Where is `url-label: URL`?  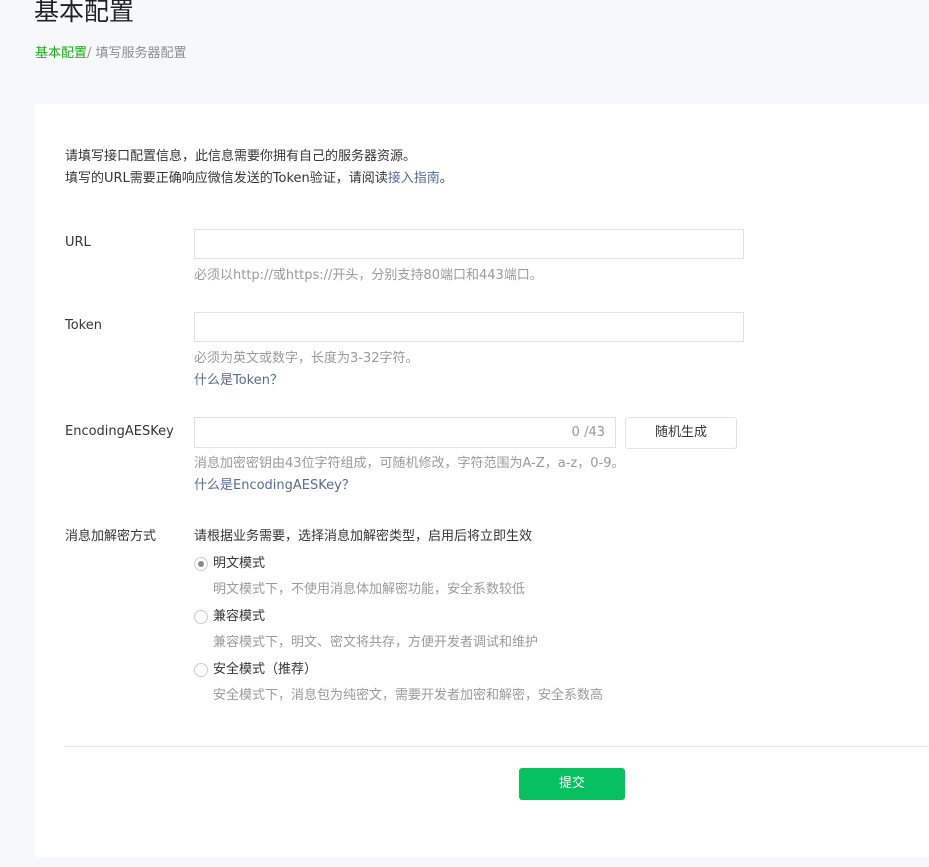
url-label: URL is located at coordinates (78, 242).